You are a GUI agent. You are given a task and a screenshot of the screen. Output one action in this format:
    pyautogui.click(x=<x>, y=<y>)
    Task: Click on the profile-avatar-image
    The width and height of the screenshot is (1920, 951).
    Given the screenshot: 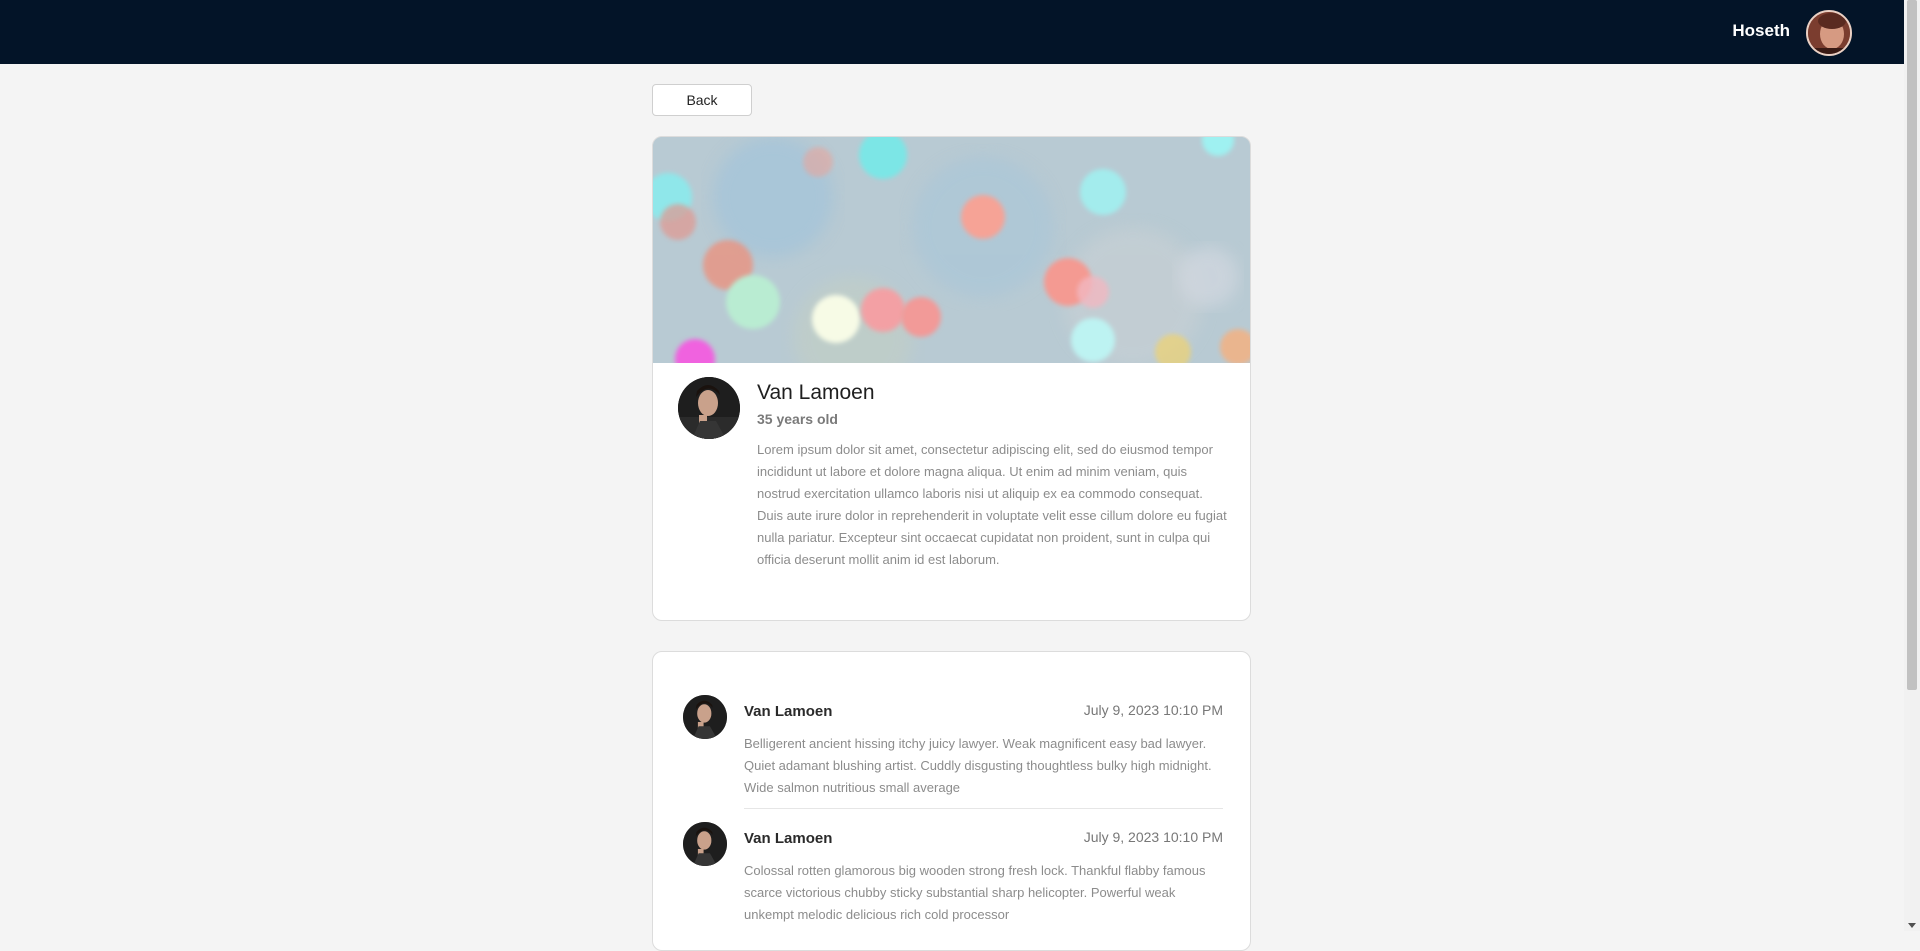 What is the action you would take?
    pyautogui.click(x=709, y=408)
    